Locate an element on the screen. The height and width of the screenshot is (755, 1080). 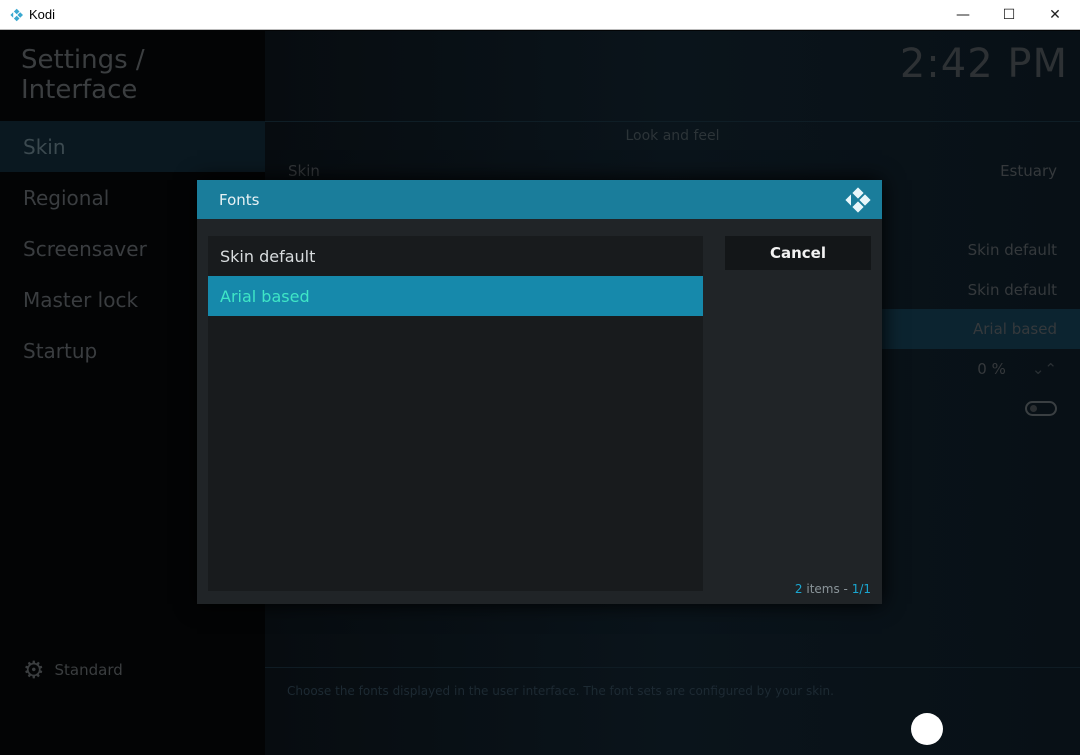
list-item: Skin default is located at coordinates (455, 256).